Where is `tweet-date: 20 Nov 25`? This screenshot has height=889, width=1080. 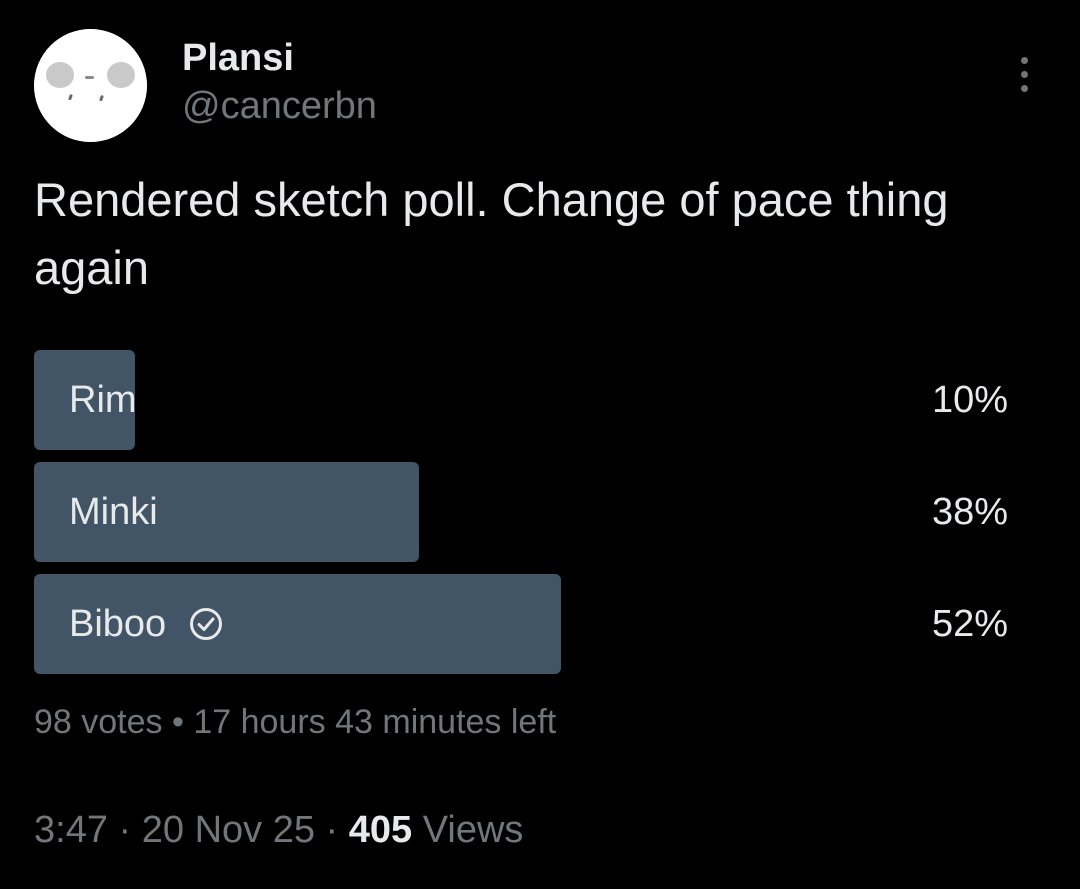 tweet-date: 20 Nov 25 is located at coordinates (228, 830).